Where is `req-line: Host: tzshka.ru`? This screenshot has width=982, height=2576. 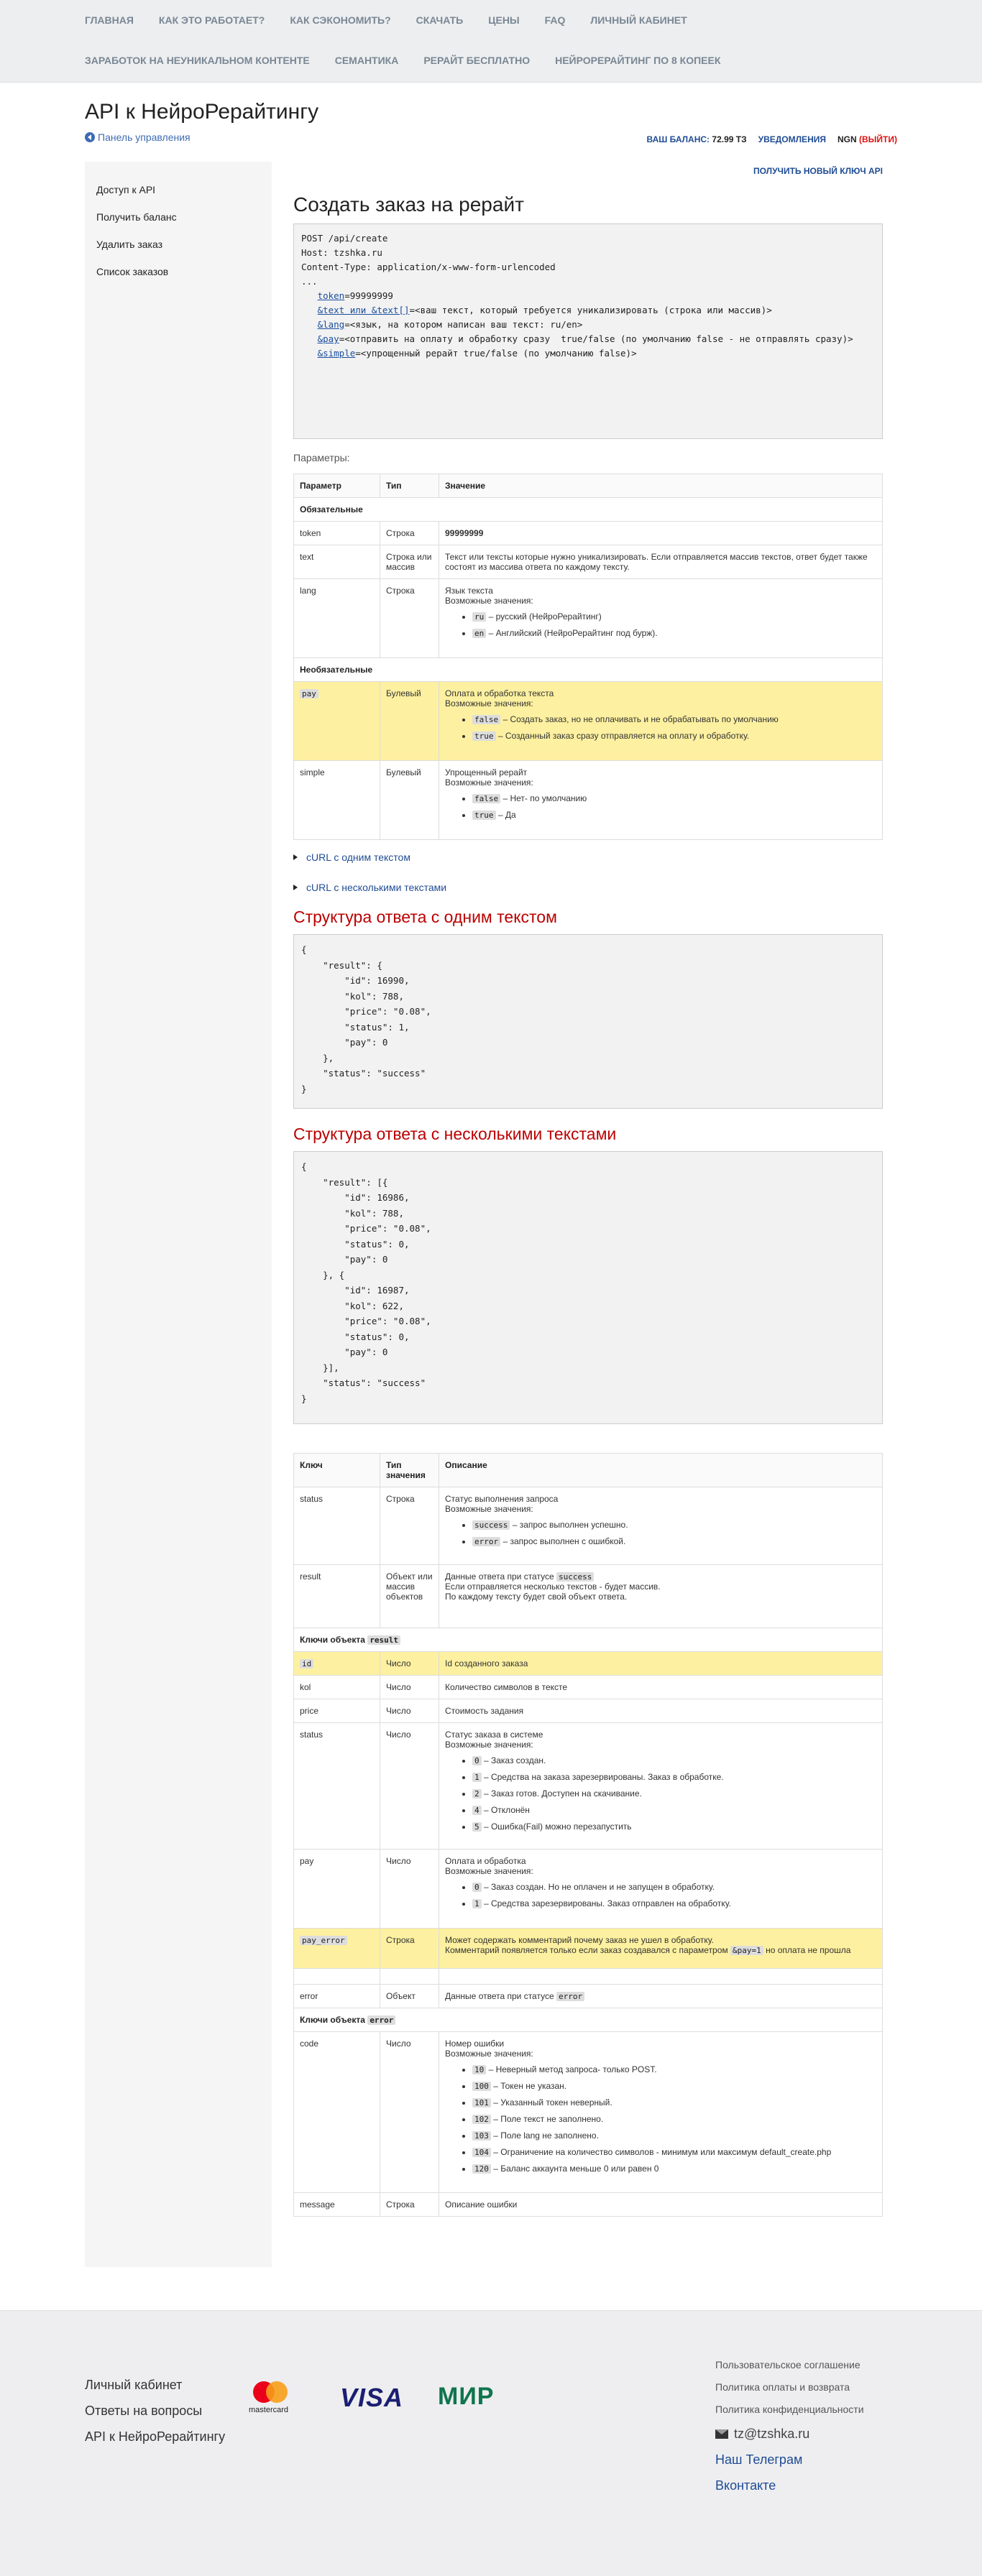 req-line: Host: tzshka.ru is located at coordinates (341, 252).